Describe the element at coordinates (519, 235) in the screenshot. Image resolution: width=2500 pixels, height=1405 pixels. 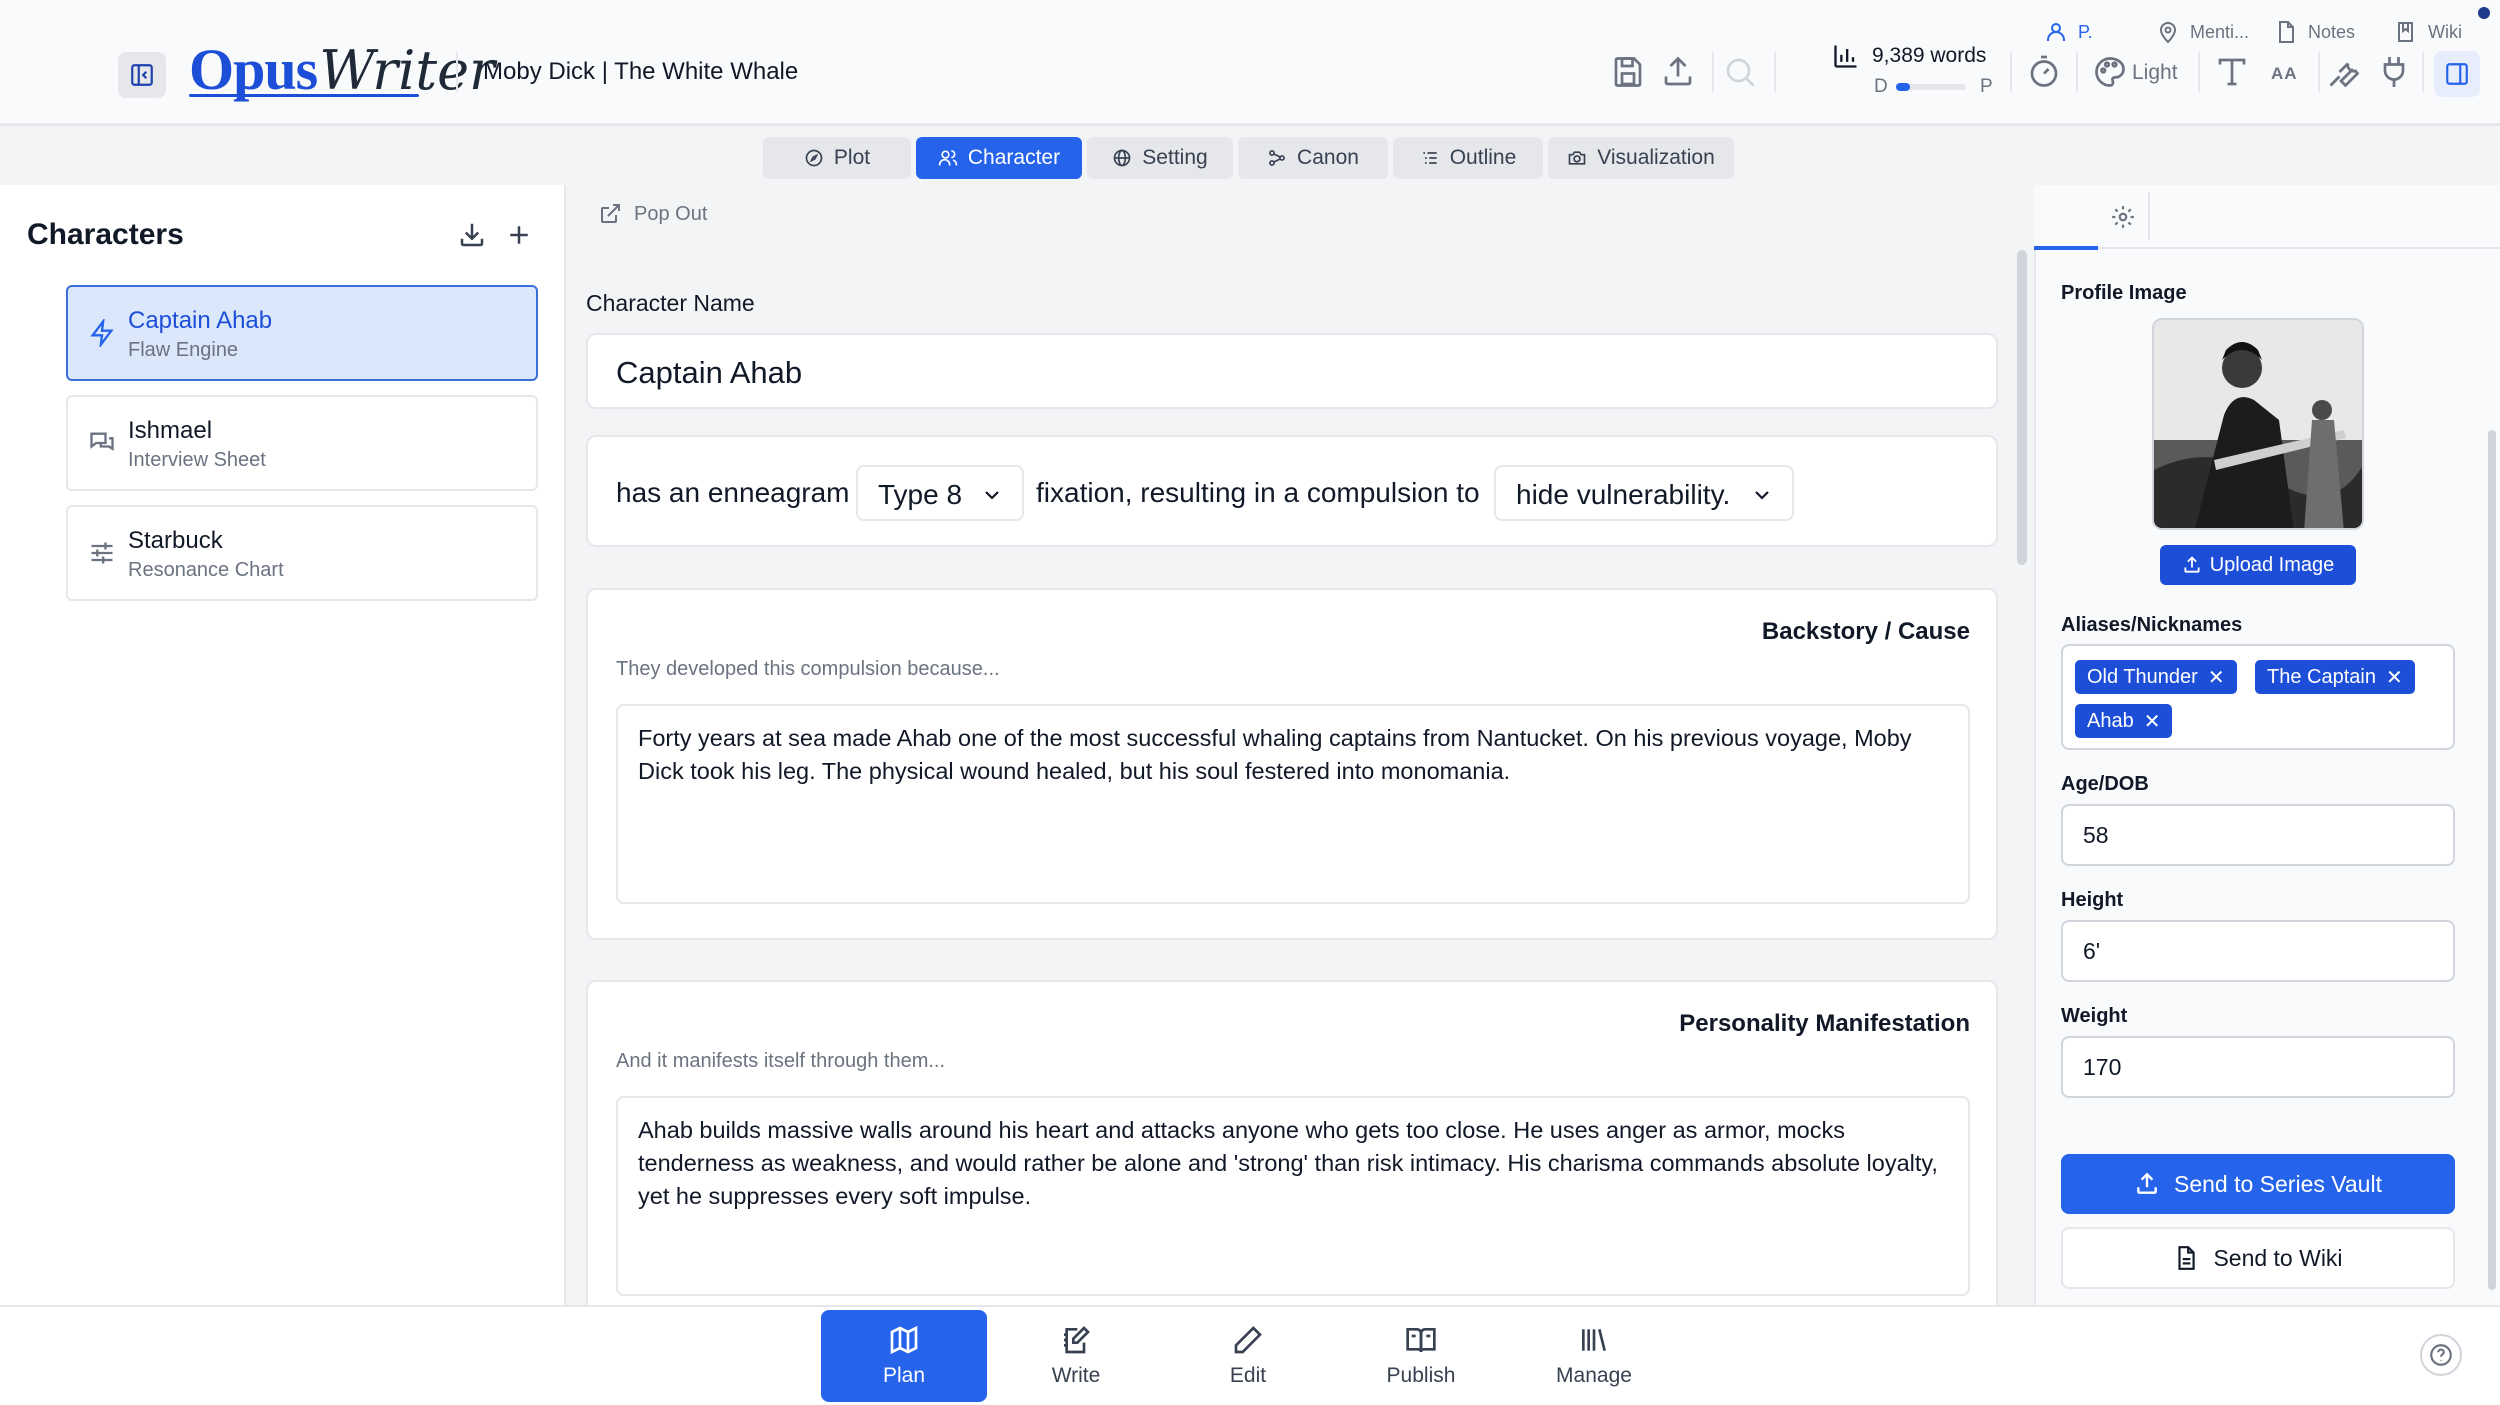
I see `add-character-icon` at that location.